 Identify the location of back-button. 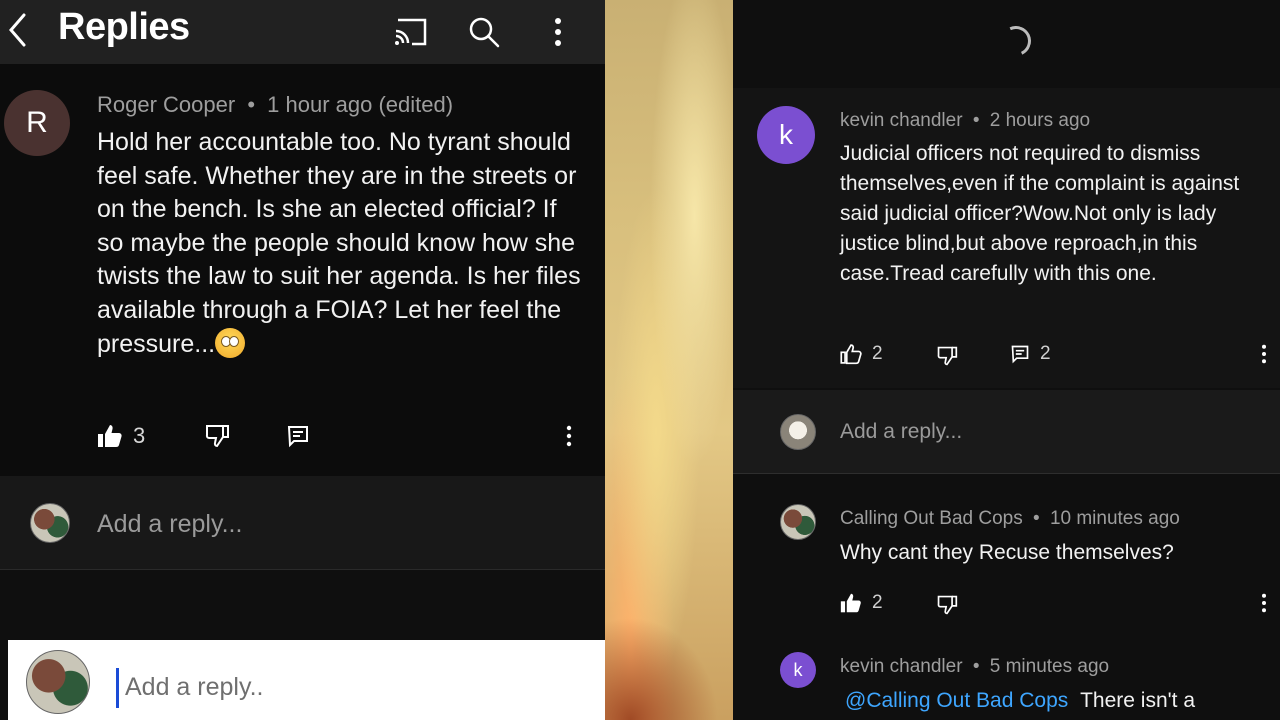
(17, 30).